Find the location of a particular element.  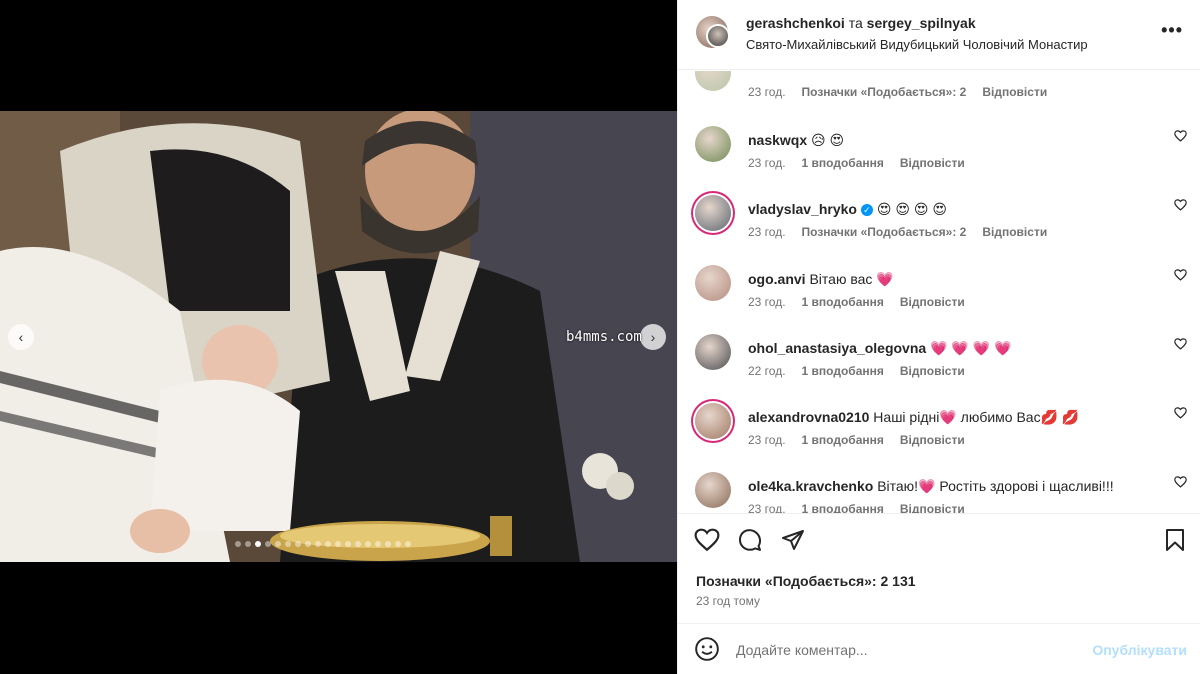

author-username: gerashchenkoi is located at coordinates (795, 23).